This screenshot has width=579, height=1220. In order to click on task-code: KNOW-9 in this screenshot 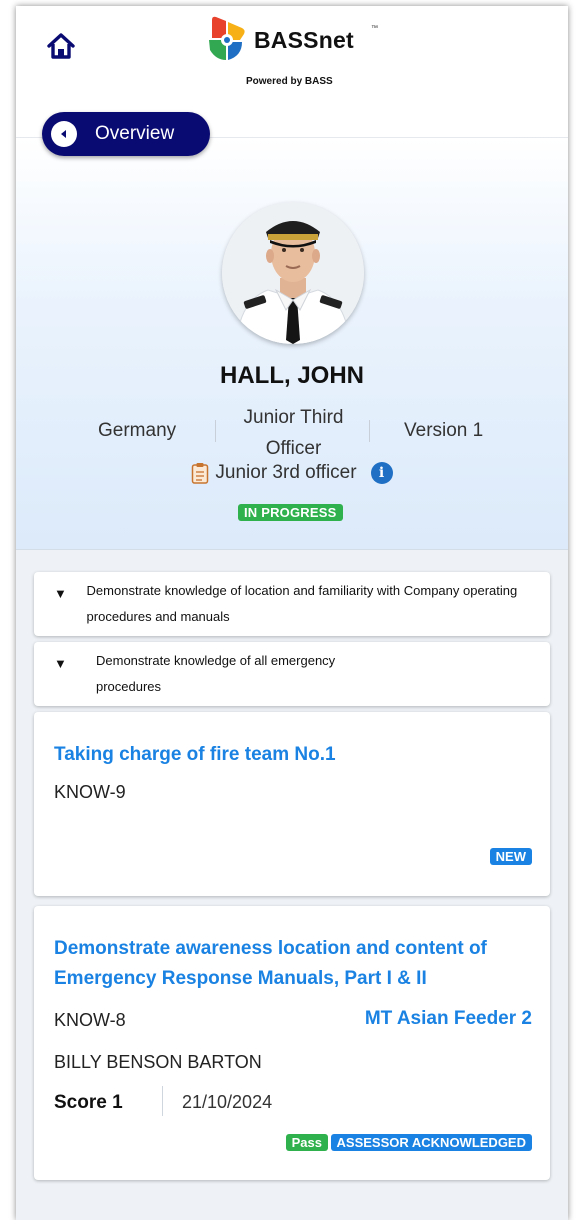, I will do `click(90, 792)`.